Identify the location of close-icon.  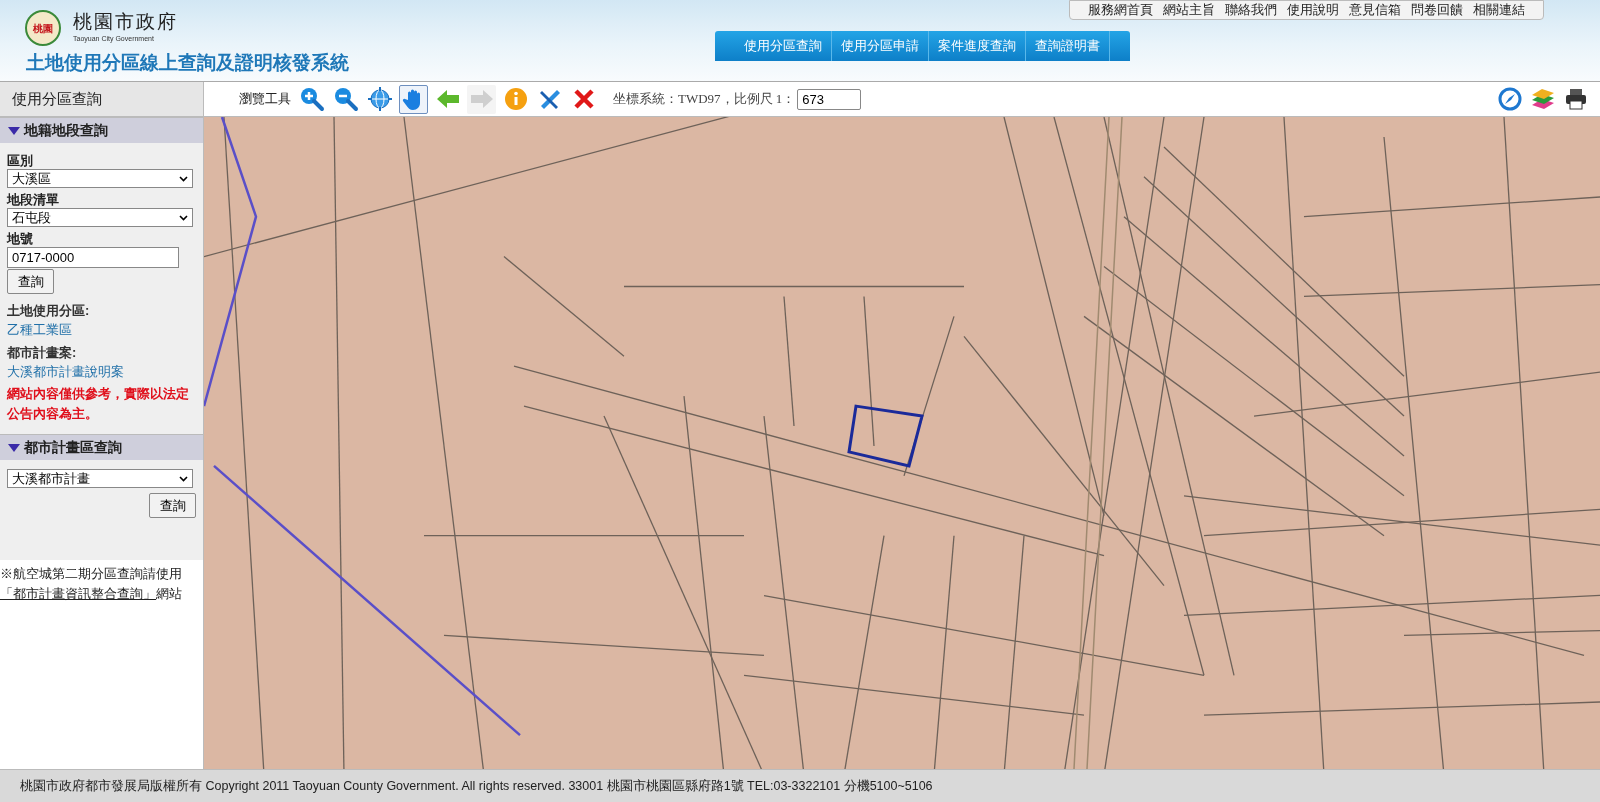
(583, 99).